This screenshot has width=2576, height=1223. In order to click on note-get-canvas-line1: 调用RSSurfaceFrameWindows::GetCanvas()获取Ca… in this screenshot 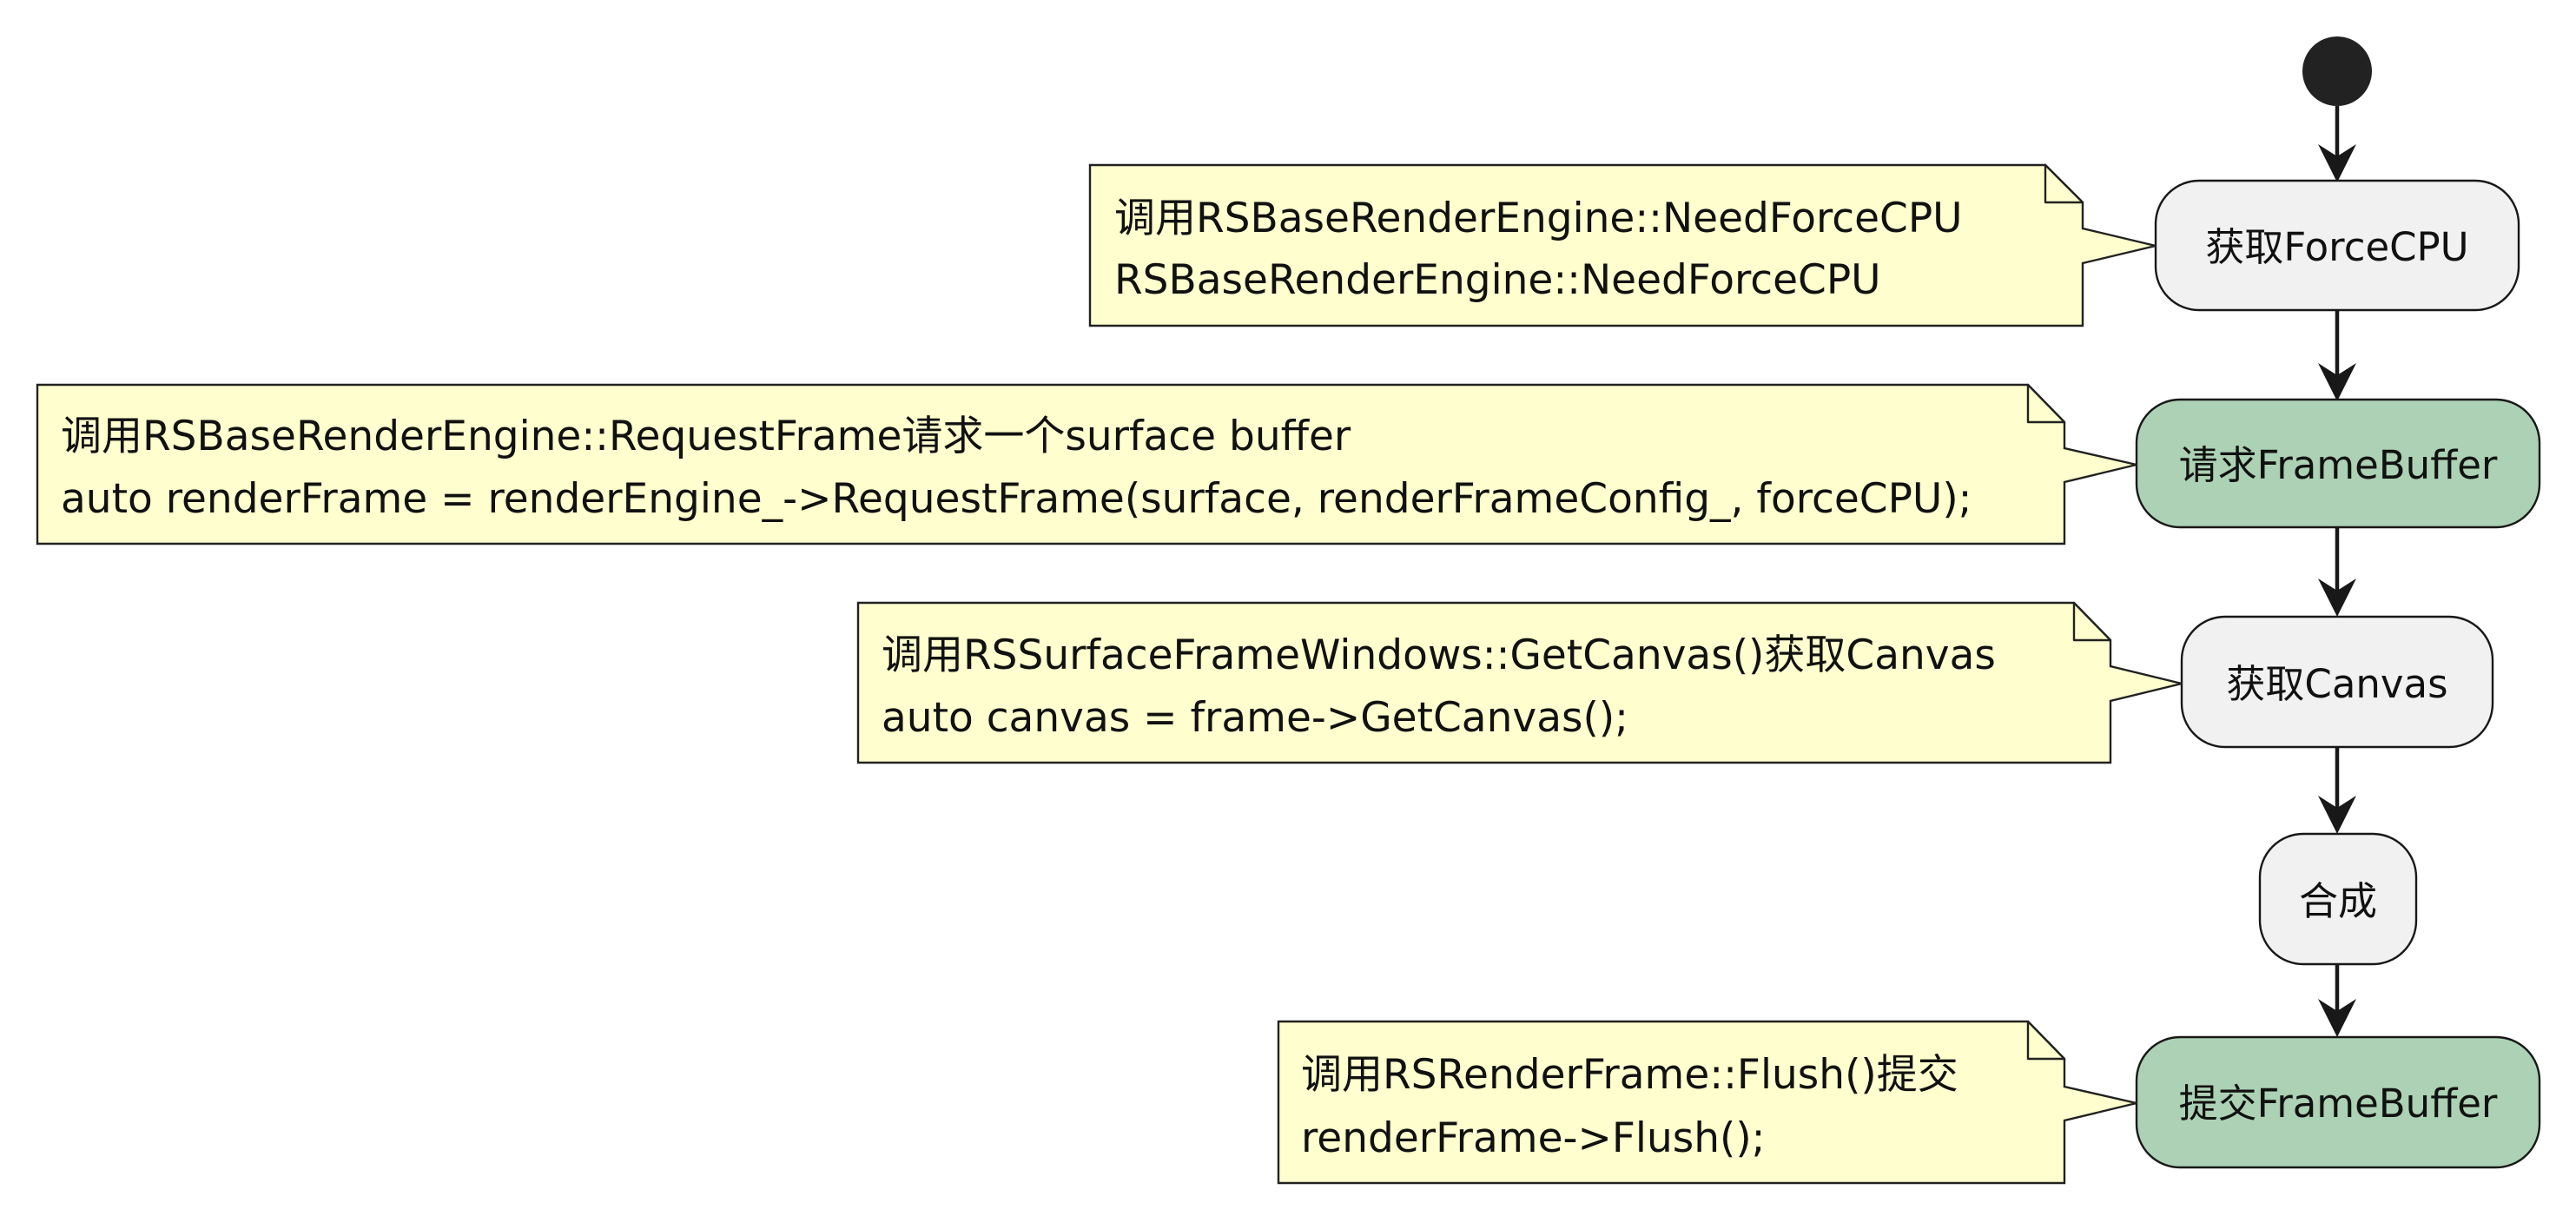, I will do `click(1439, 655)`.